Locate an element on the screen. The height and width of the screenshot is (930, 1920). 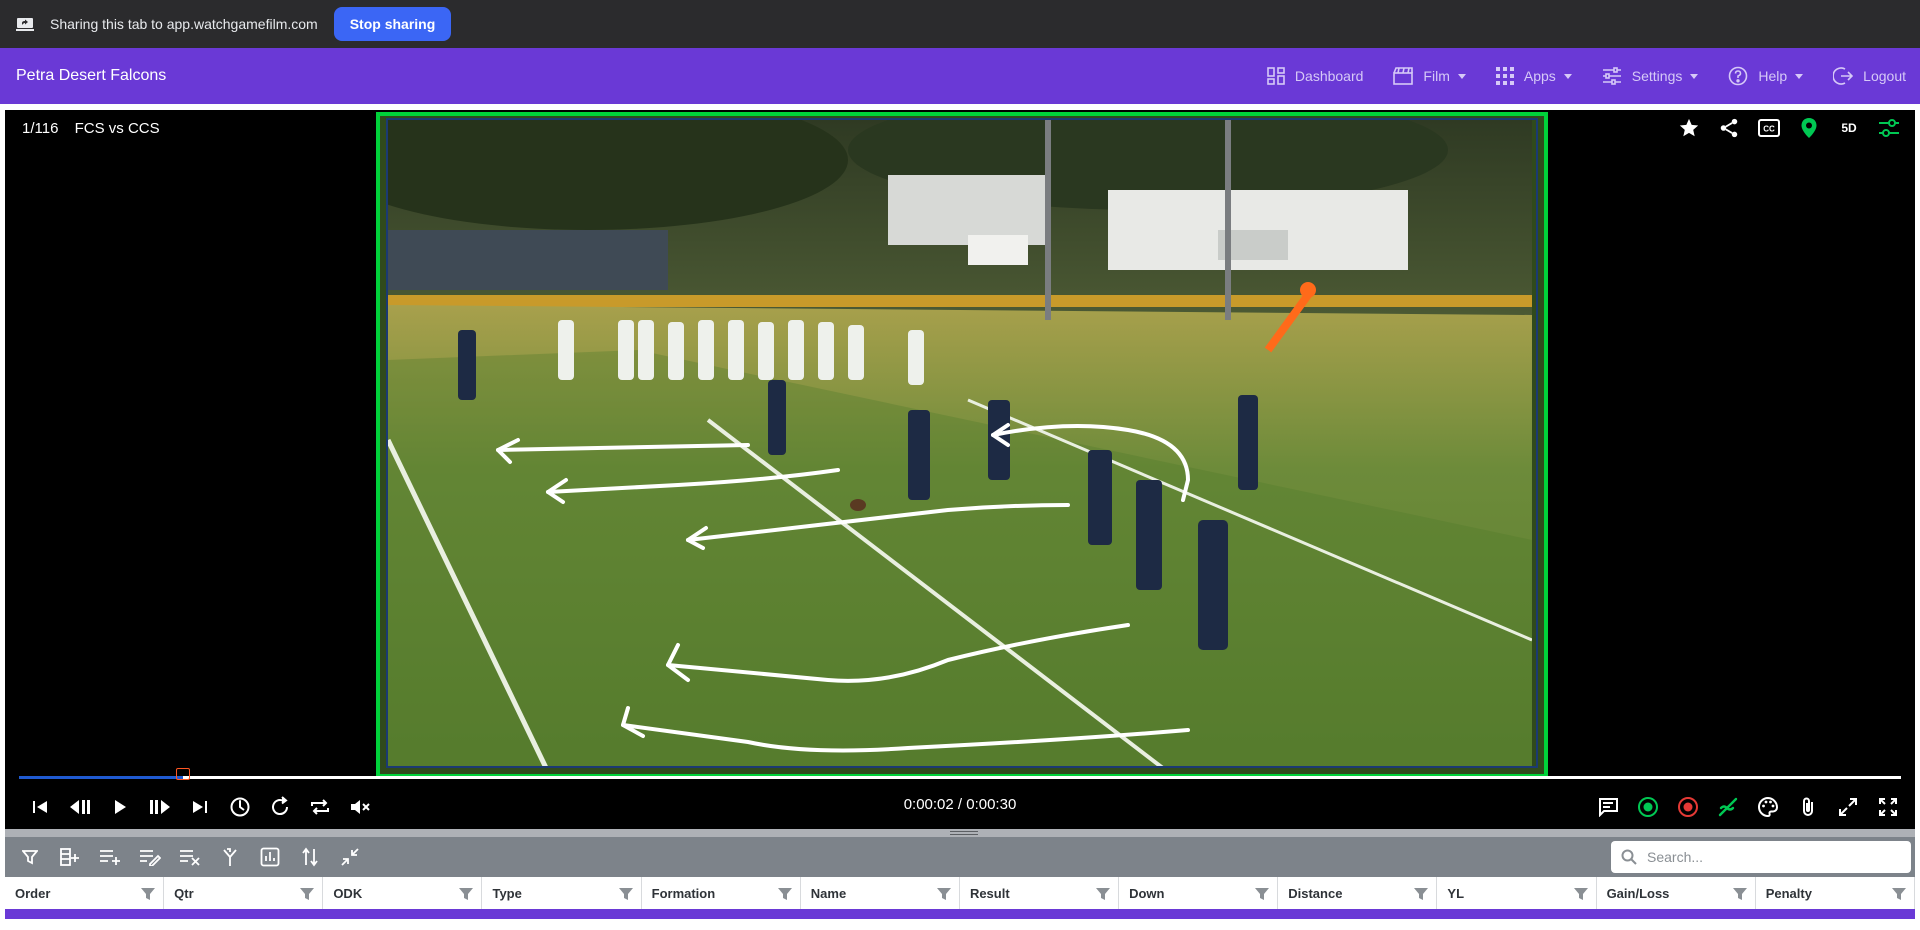
nav-film: Film is located at coordinates (1429, 76).